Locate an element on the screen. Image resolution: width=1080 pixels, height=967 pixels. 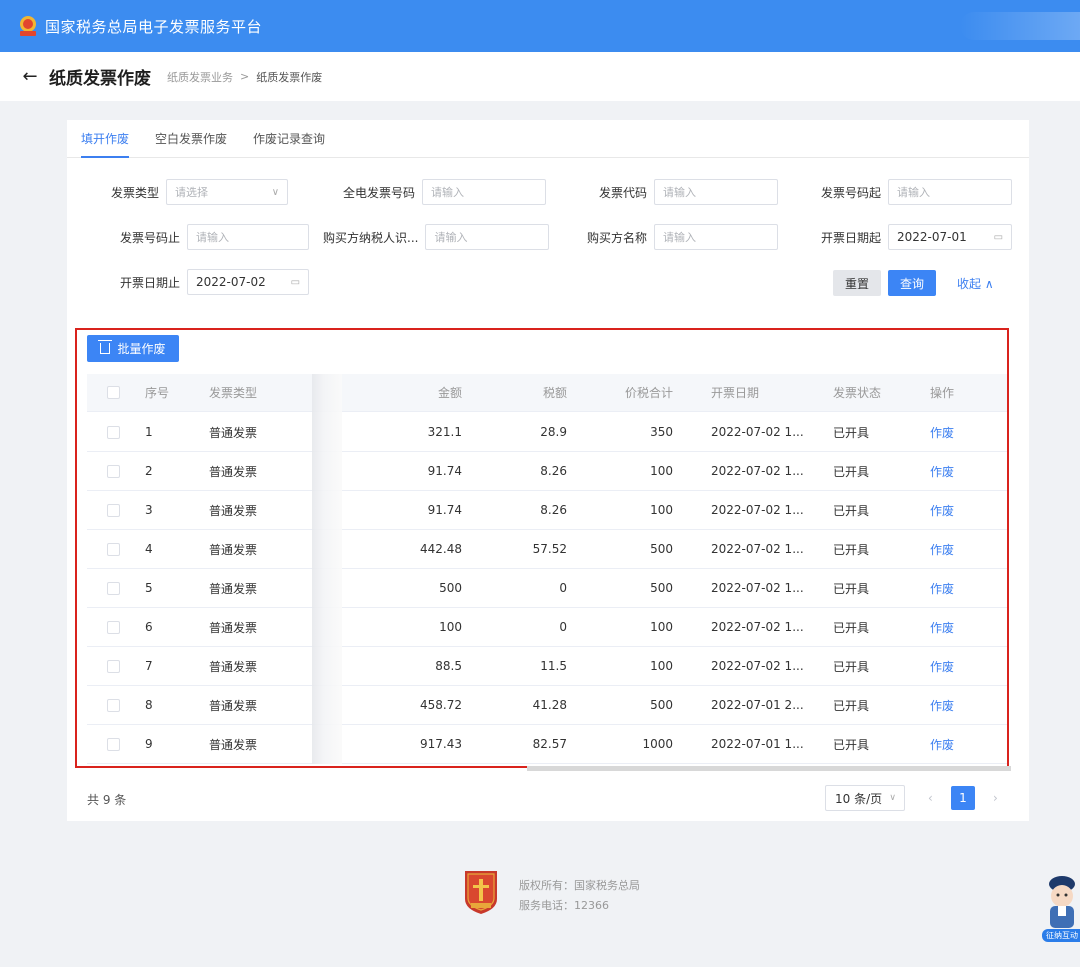
form-item-no-to: 发票号码止 请输入 is located at coordinates (215, 237).